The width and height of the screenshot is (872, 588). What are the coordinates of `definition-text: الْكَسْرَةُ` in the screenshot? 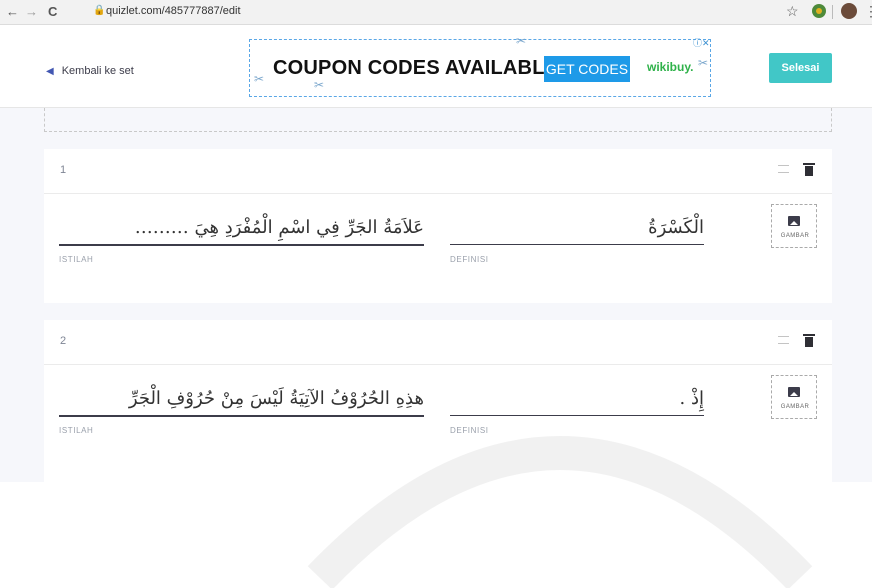 It's located at (676, 227).